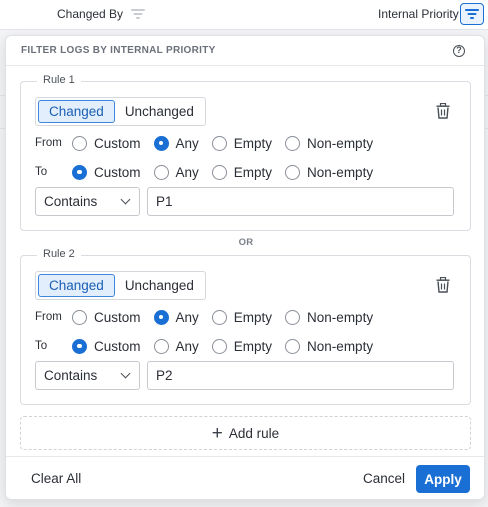  I want to click on or-separator: OR, so click(246, 242).